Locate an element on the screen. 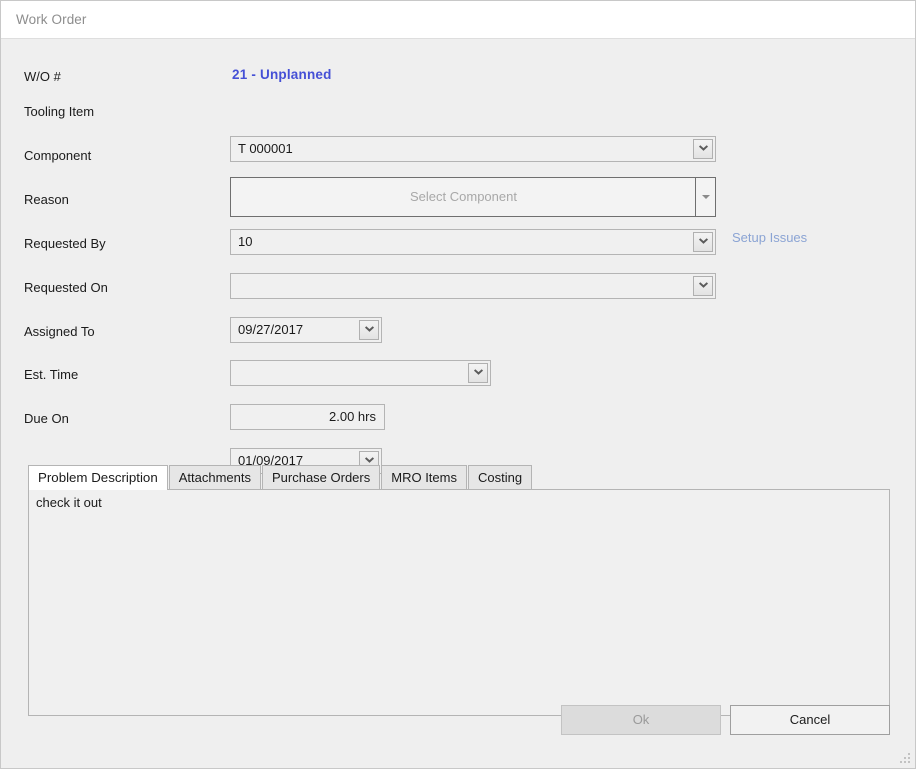 This screenshot has height=769, width=916. est-time-value: 2.00 hrs is located at coordinates (352, 416).